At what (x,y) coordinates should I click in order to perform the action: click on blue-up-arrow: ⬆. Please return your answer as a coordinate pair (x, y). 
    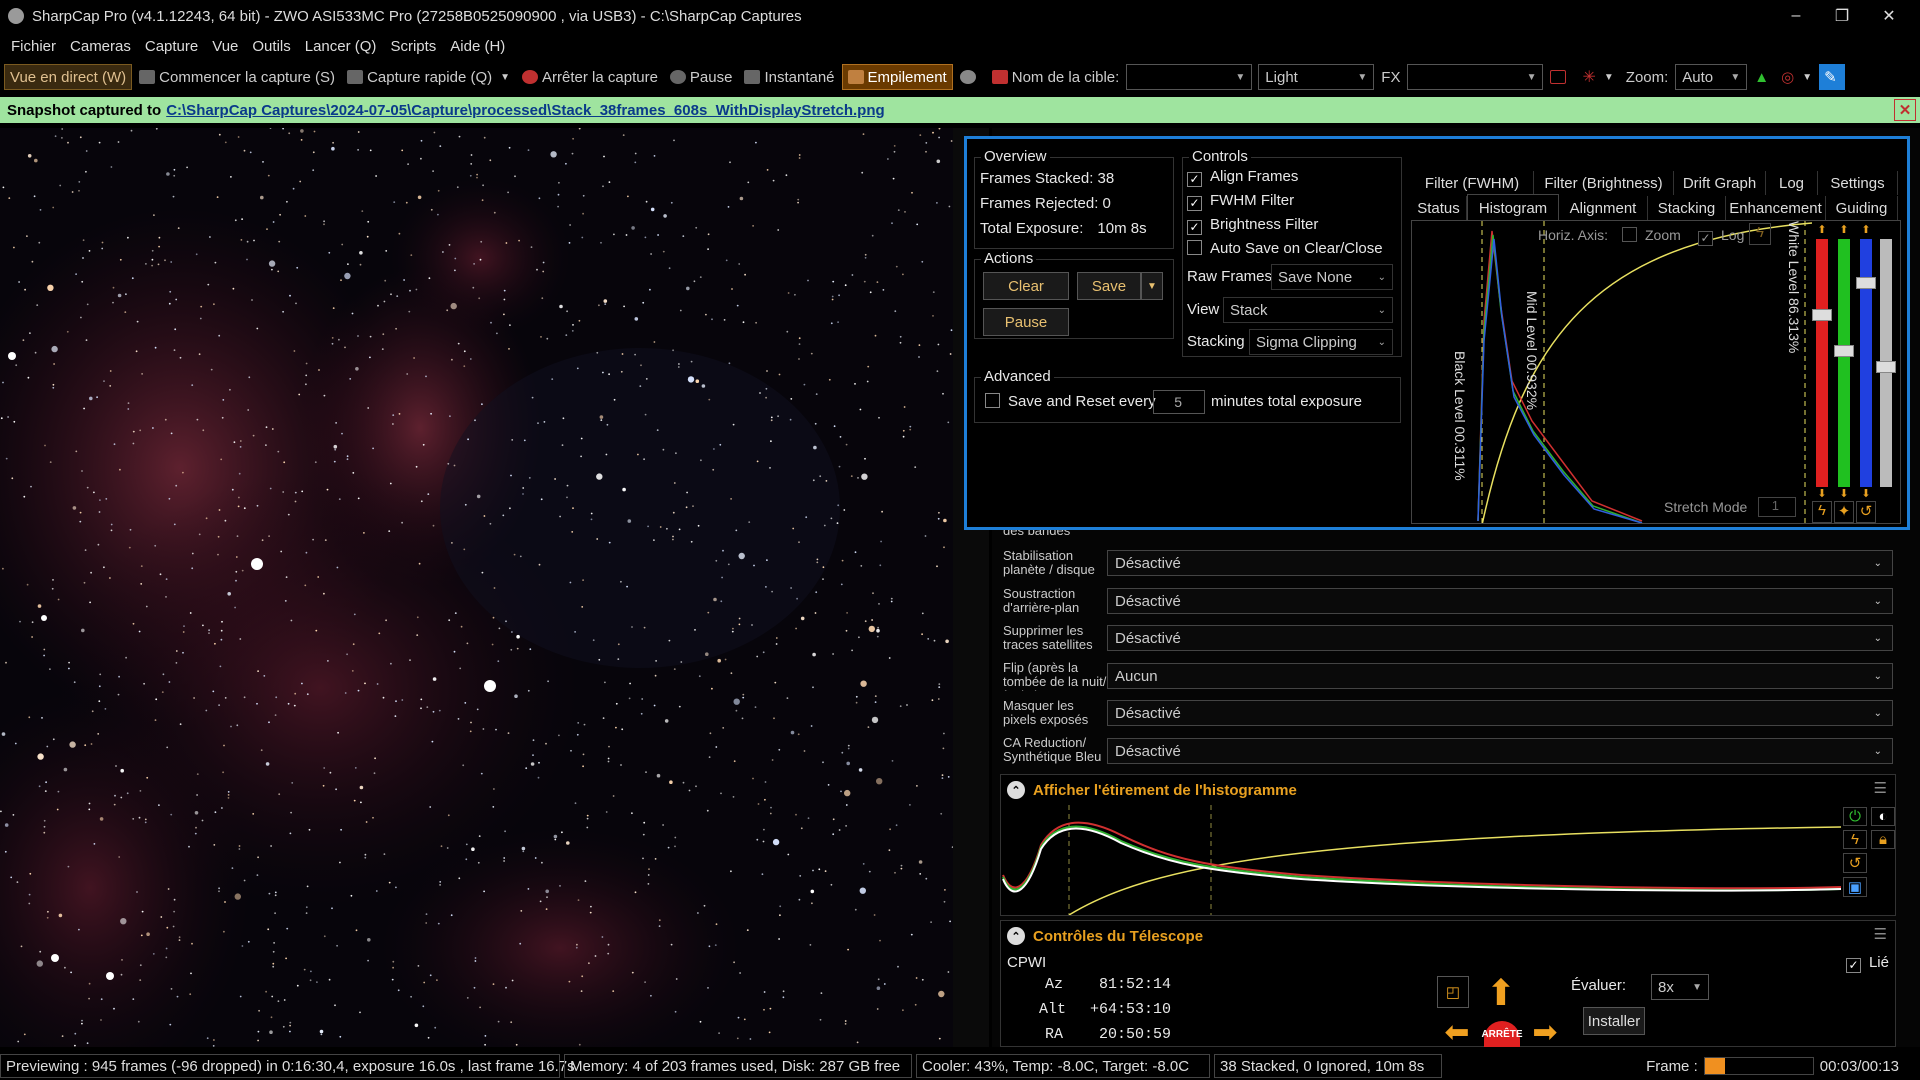
    Looking at the image, I should click on (1866, 229).